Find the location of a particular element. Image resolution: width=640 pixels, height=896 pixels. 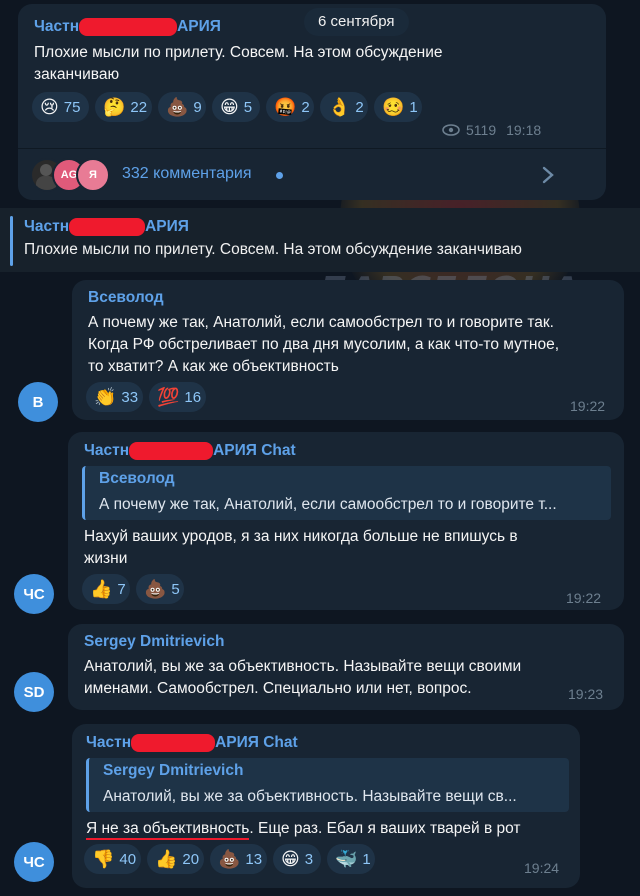

comments-count-label: 332 комментария is located at coordinates (187, 174).